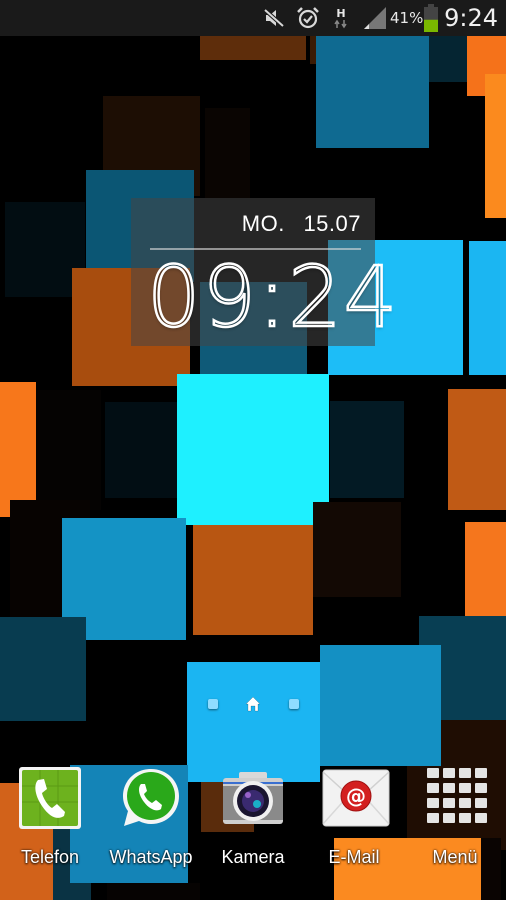 Image resolution: width=506 pixels, height=900 pixels. I want to click on dock-label-menu: Menü, so click(455, 857).